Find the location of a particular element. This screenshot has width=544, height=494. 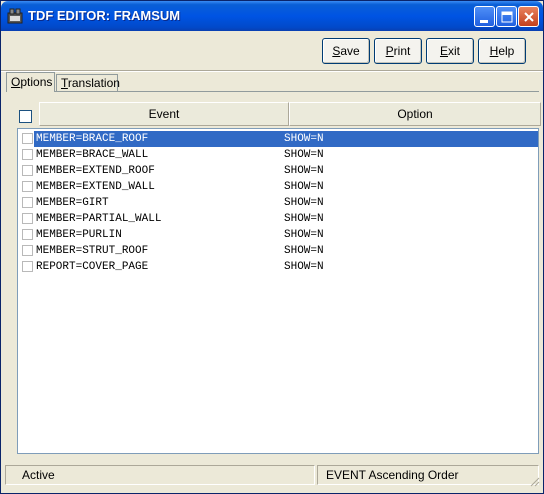

maximize-button is located at coordinates (506, 16).